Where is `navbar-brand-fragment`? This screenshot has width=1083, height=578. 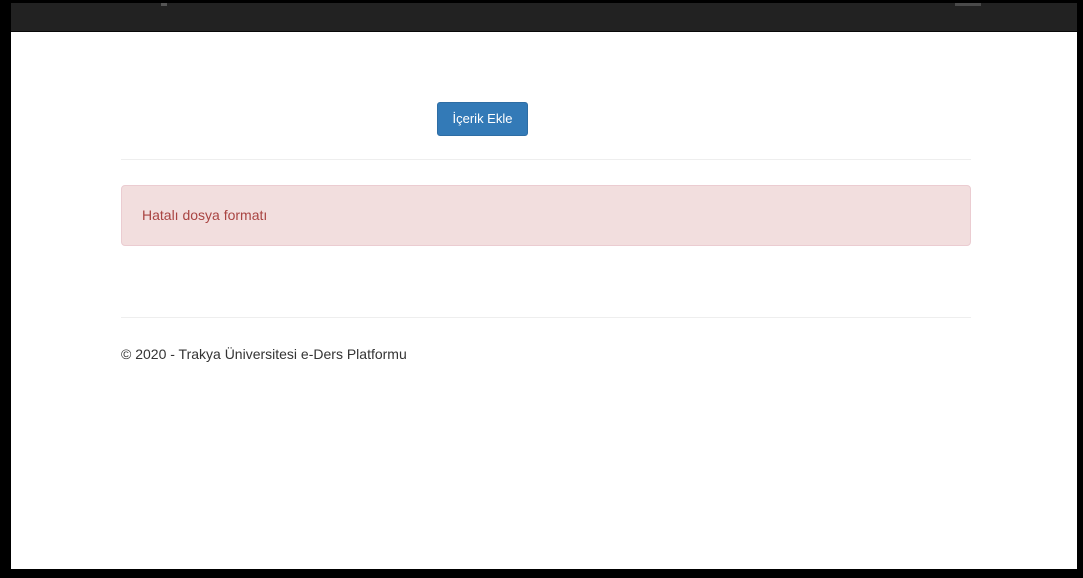 navbar-brand-fragment is located at coordinates (164, 4).